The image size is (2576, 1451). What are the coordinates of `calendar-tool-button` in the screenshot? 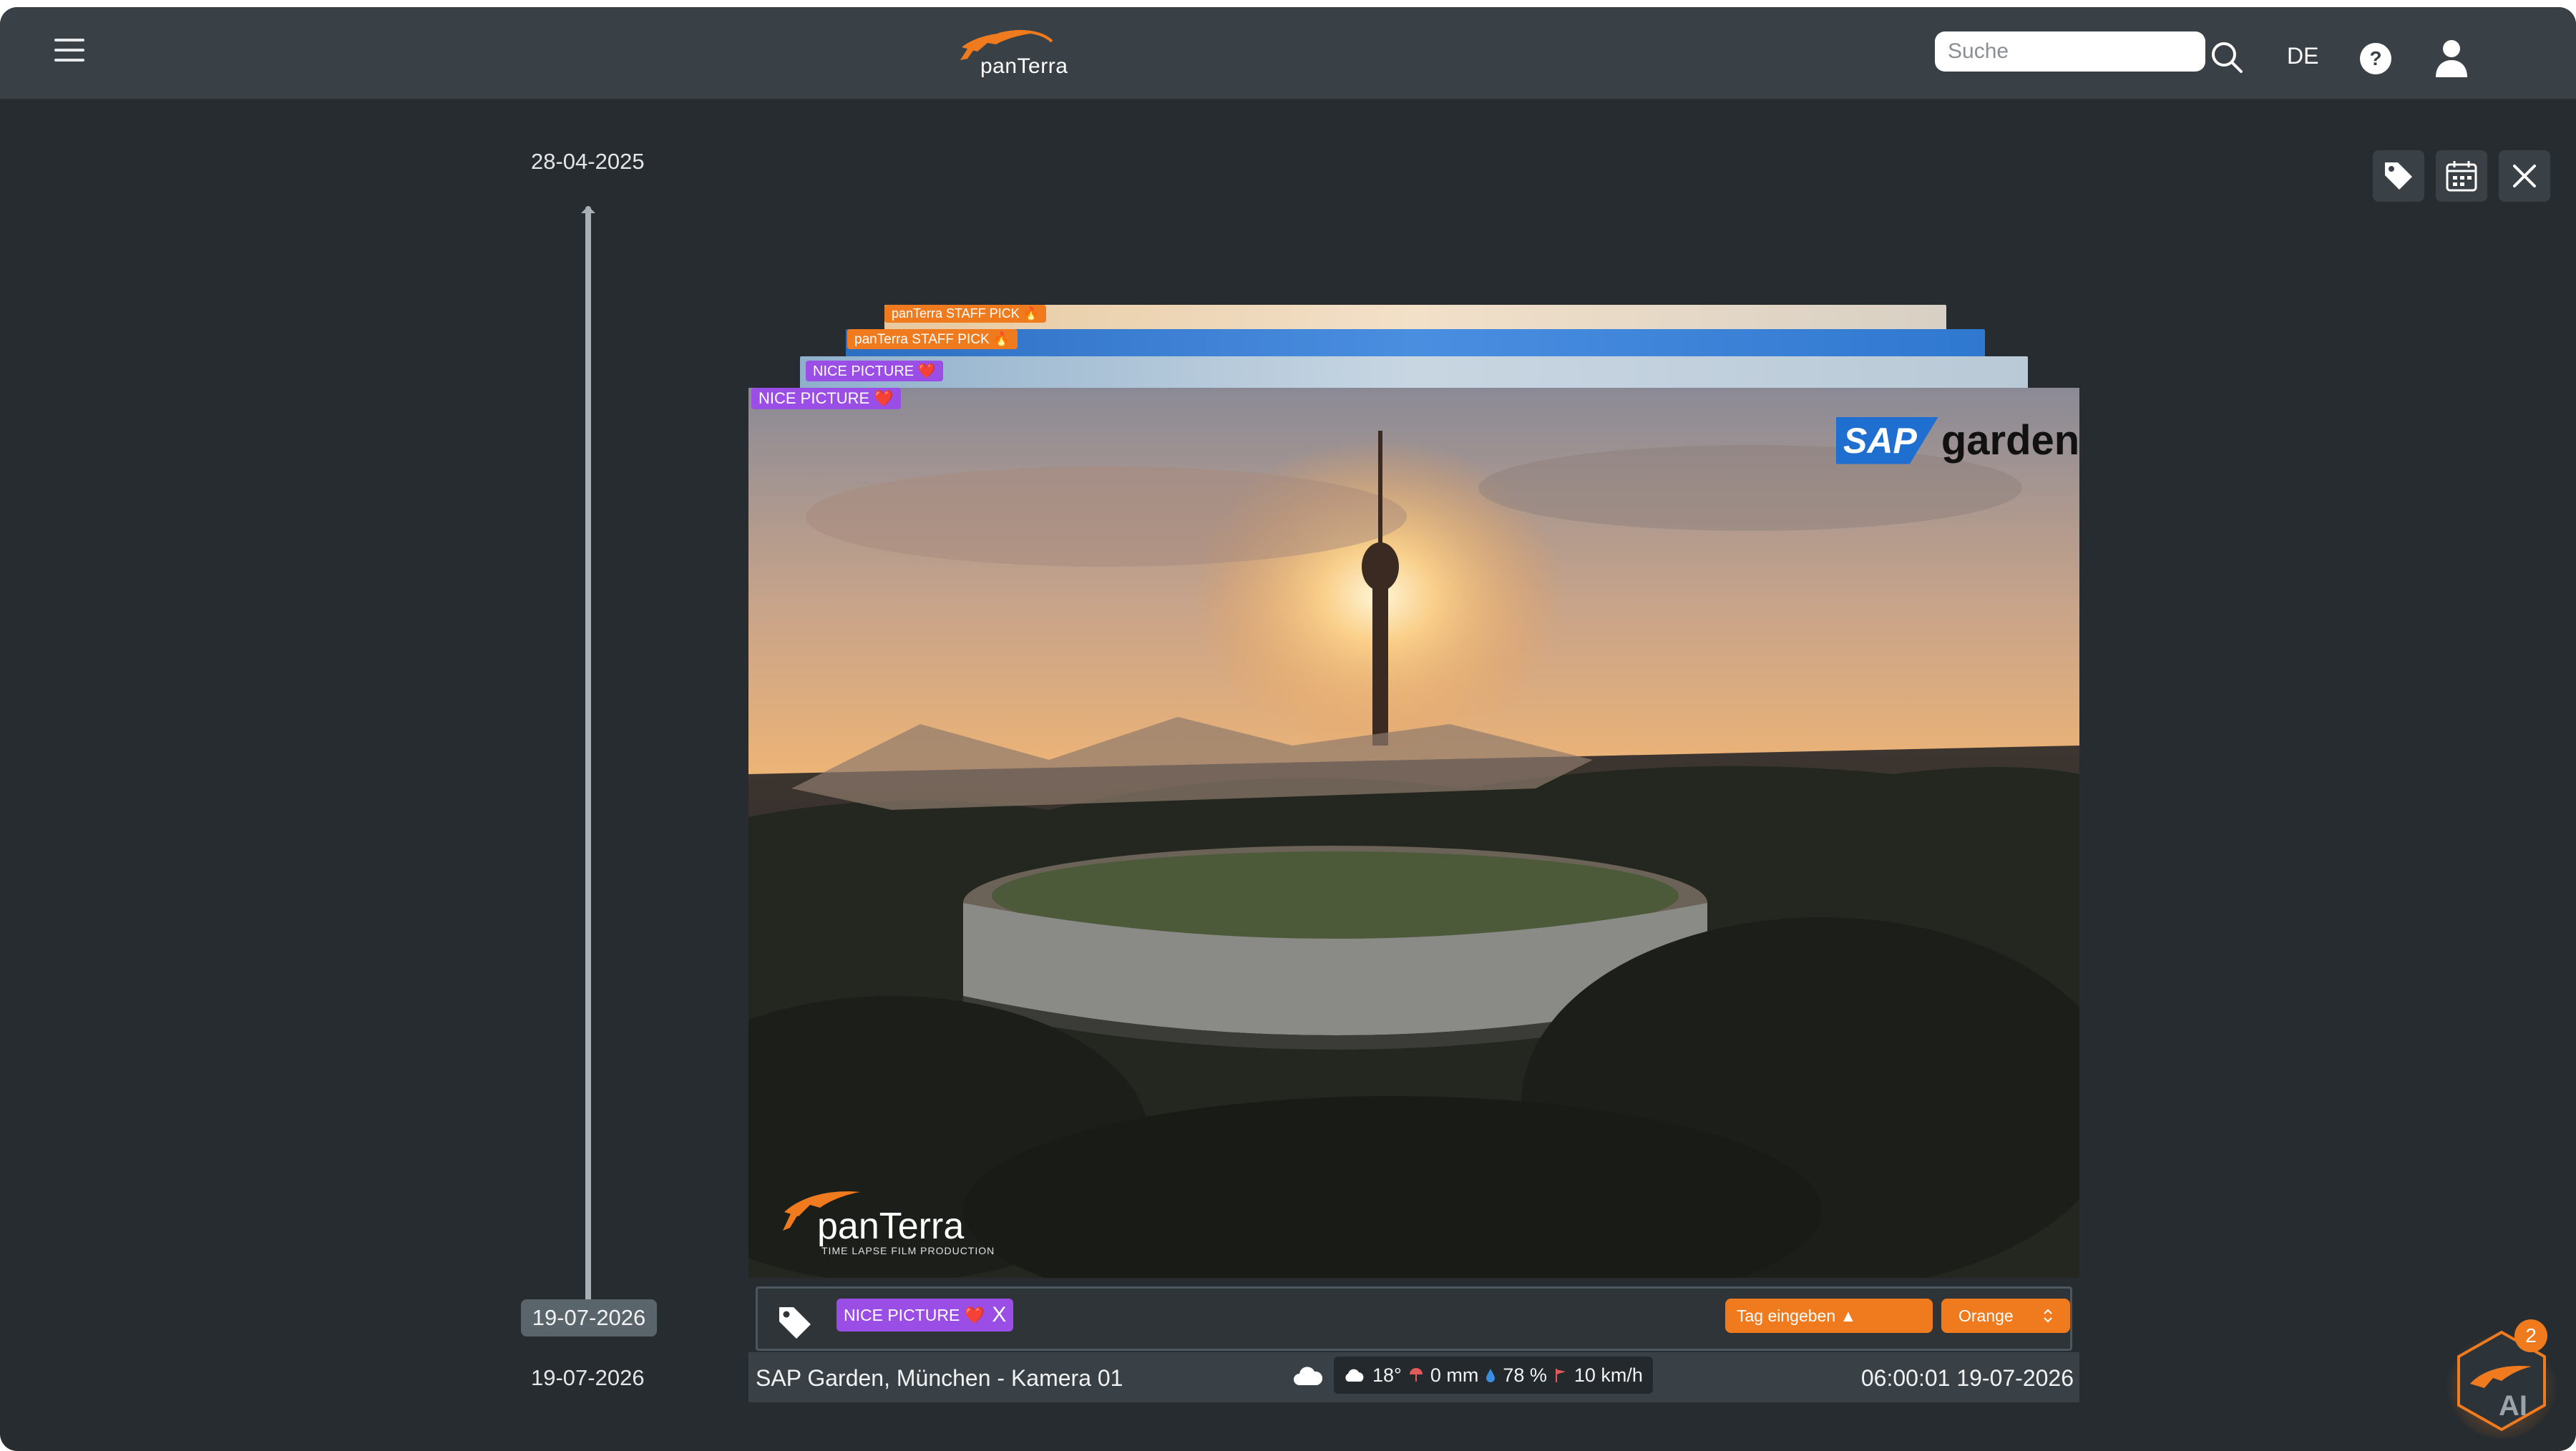 It's located at (2461, 176).